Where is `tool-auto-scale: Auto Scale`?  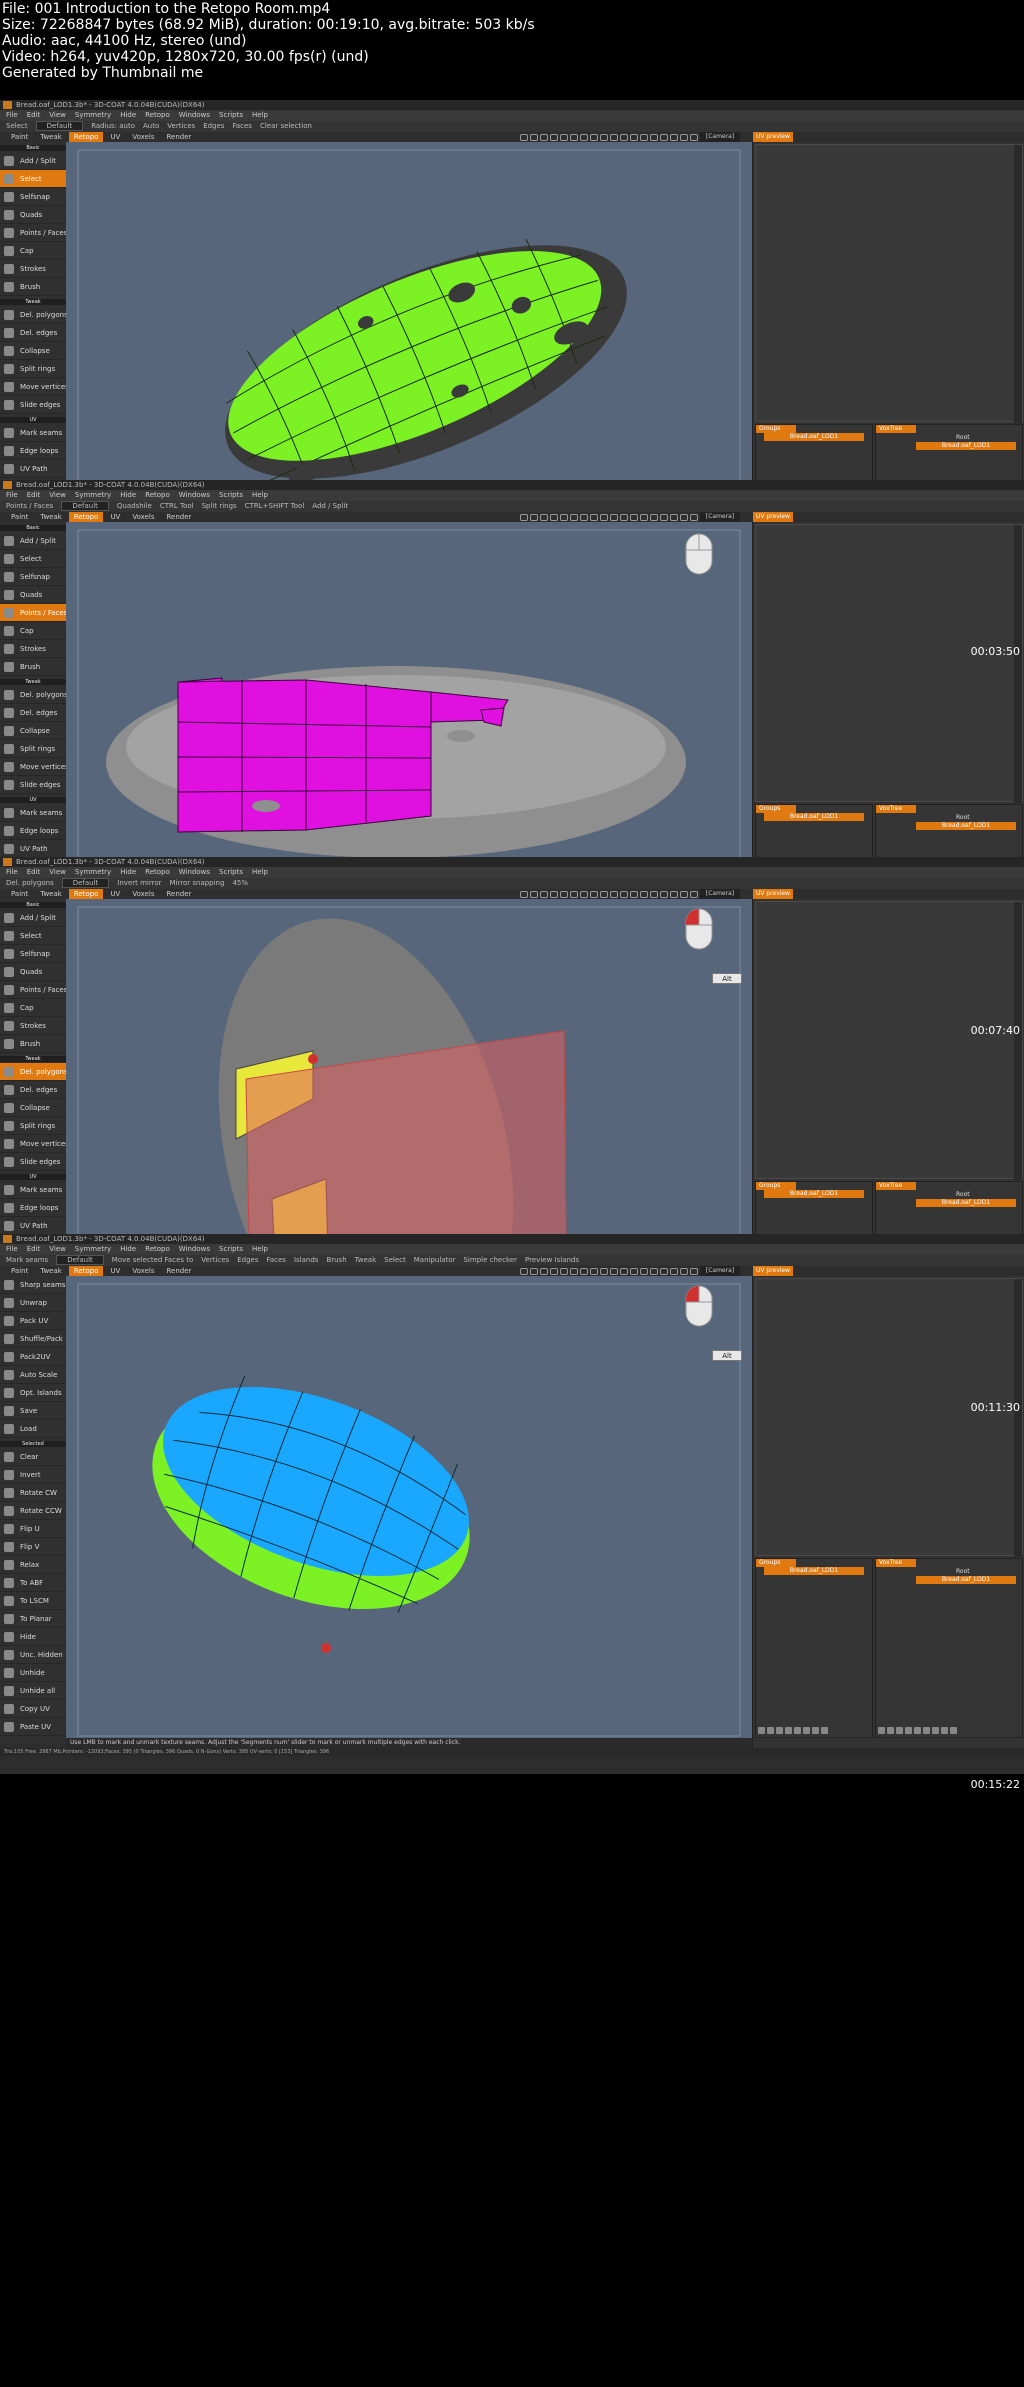
tool-auto-scale: Auto Scale is located at coordinates (33, 1375).